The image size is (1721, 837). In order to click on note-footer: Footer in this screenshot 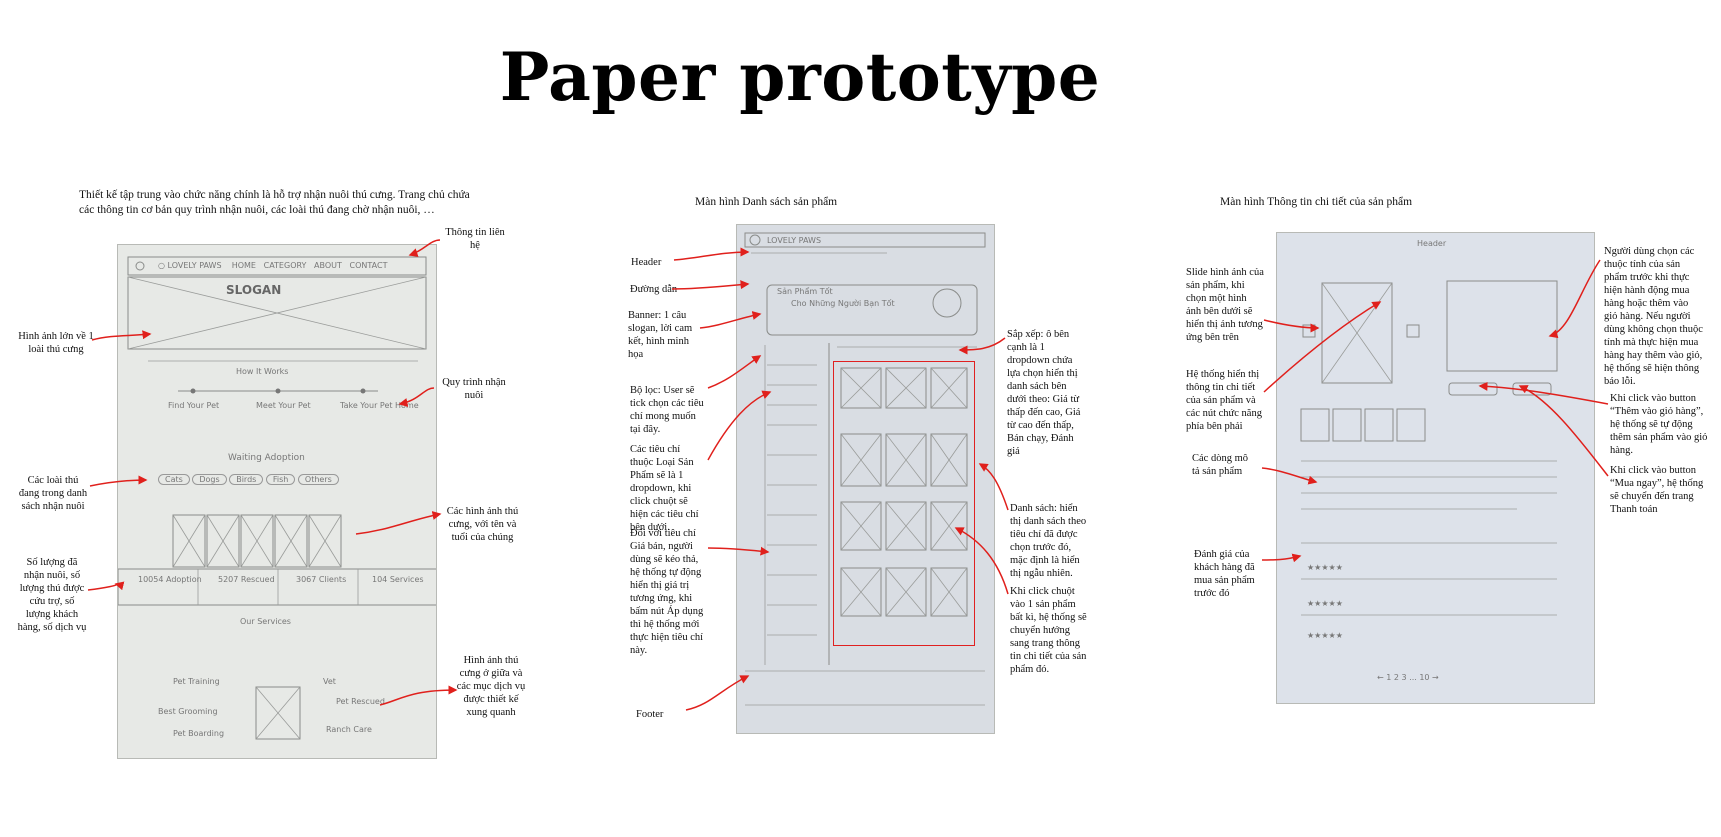, I will do `click(650, 714)`.